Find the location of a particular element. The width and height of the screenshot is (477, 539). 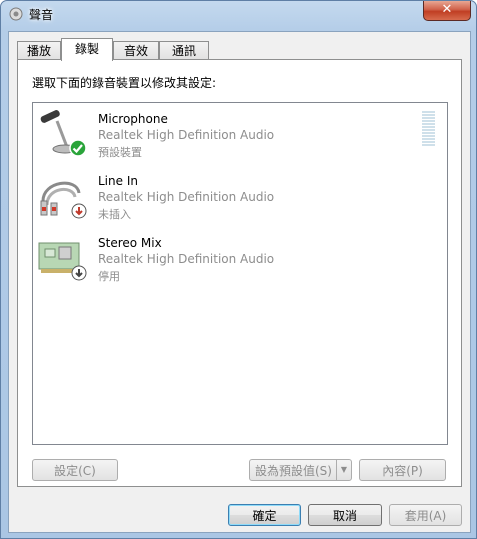

device-name: Stereo Mix is located at coordinates (130, 243).